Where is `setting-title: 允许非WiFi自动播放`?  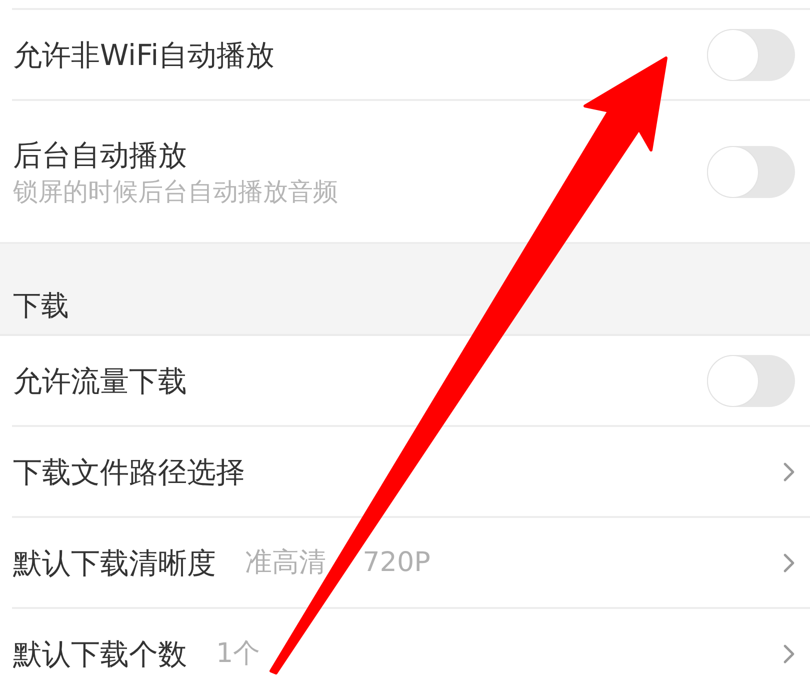 setting-title: 允许非WiFi自动播放 is located at coordinates (144, 54).